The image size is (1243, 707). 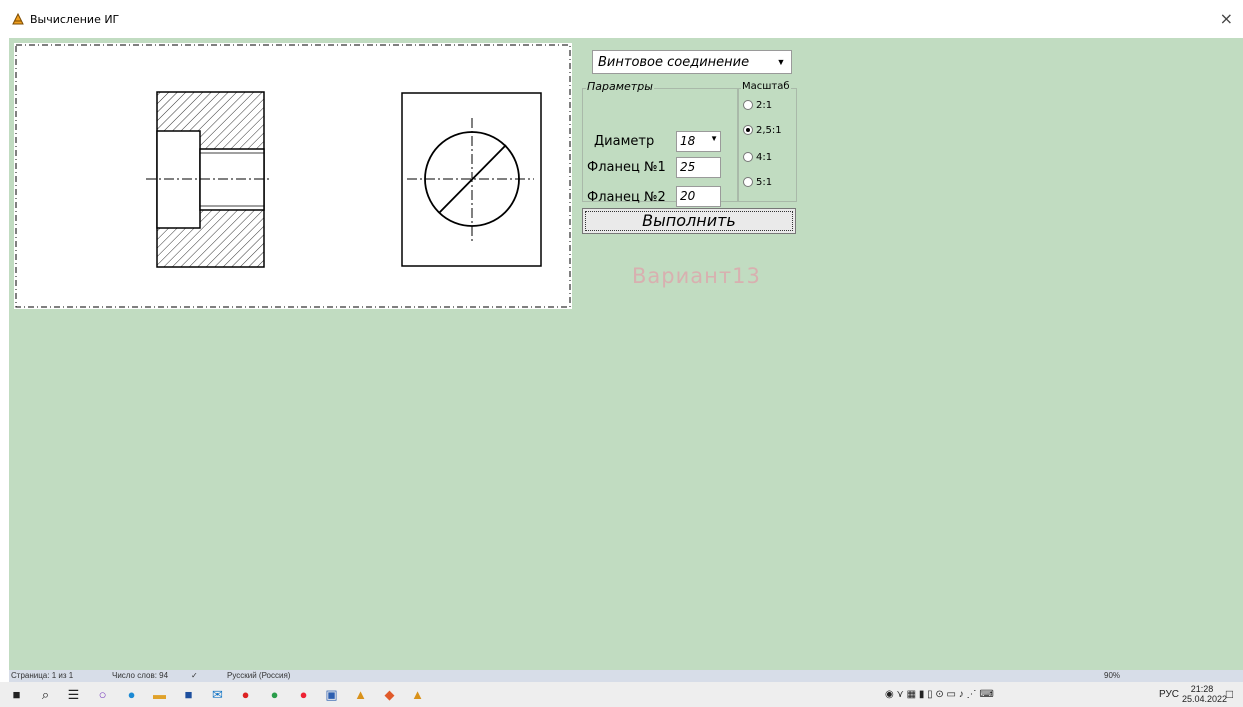 What do you see at coordinates (689, 221) in the screenshot?
I see `run-button: Выполнить` at bounding box center [689, 221].